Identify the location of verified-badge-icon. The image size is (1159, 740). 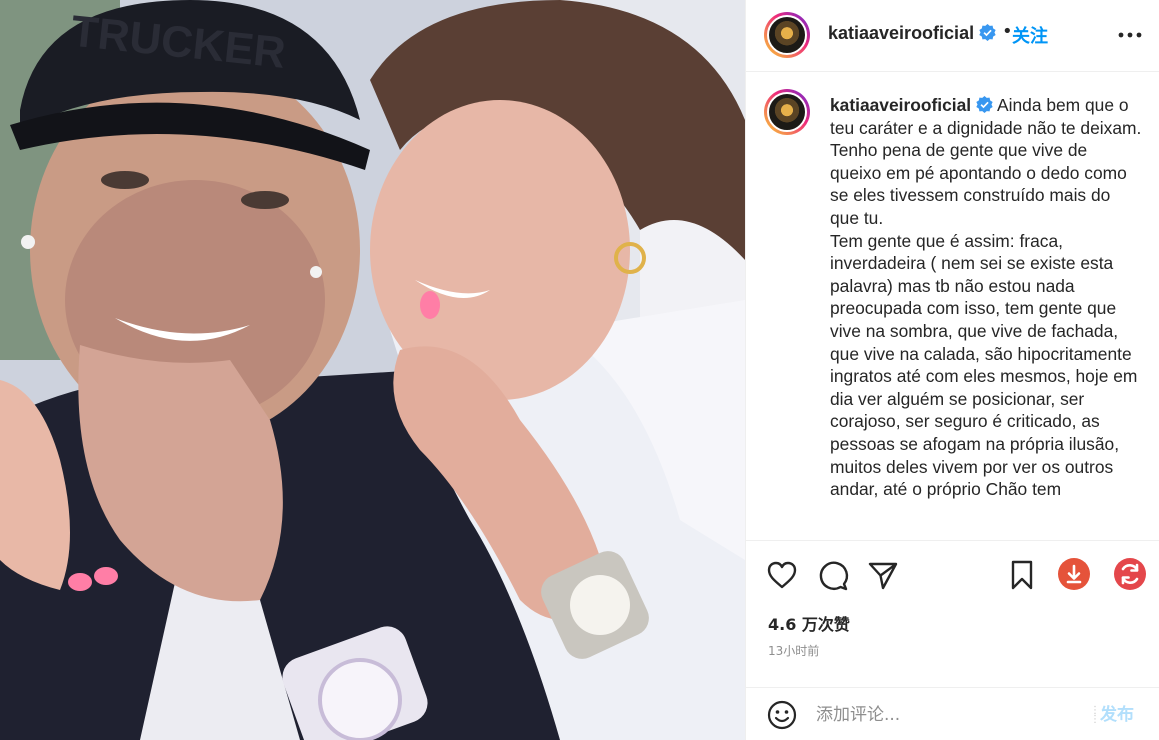
(987, 32).